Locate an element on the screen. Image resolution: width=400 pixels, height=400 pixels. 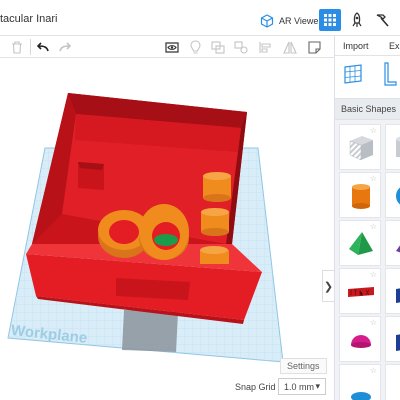
rocket-button is located at coordinates (357, 20).